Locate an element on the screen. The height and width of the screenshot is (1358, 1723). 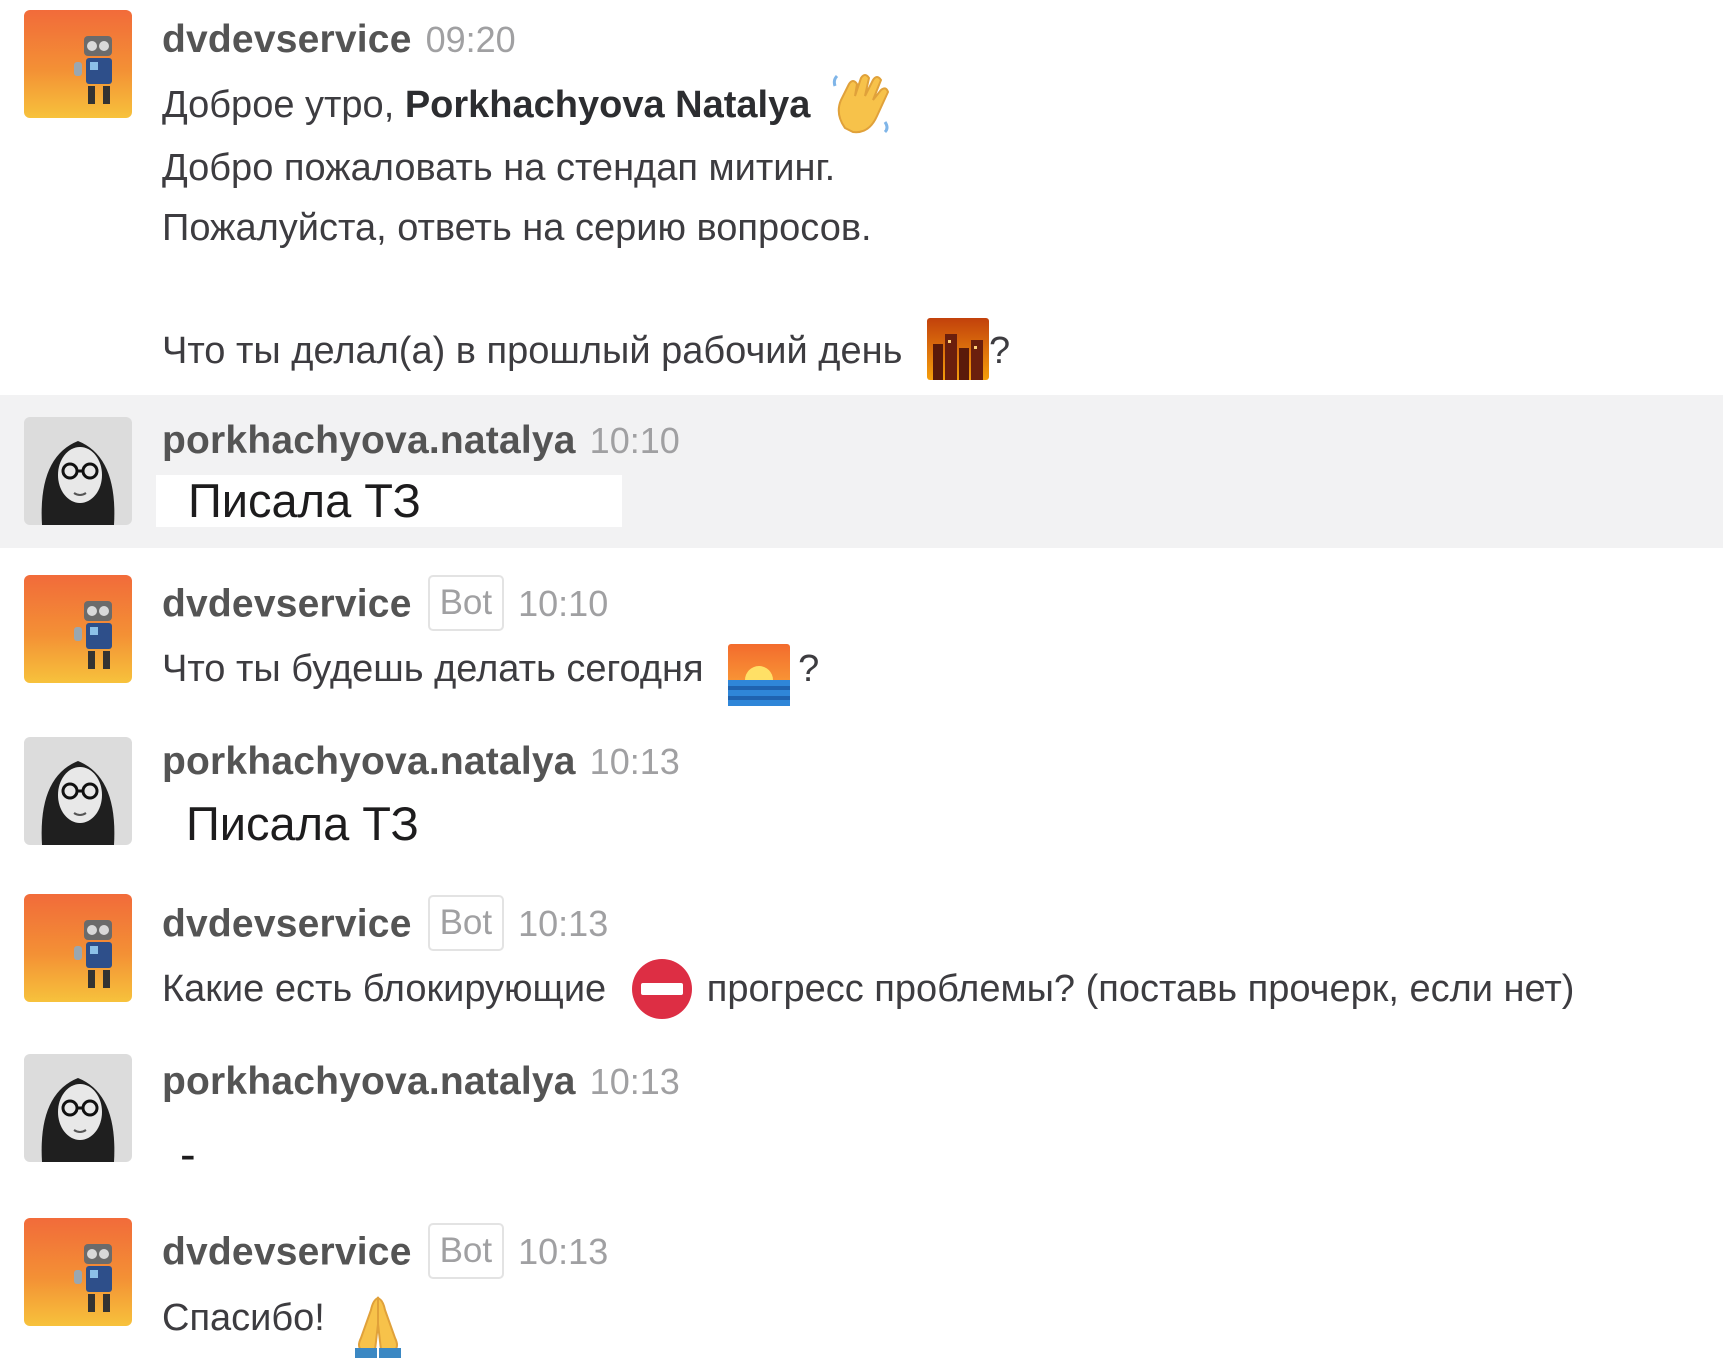
message-item: porkhachyova.natalya 10:13 - is located at coordinates (861, 1110).